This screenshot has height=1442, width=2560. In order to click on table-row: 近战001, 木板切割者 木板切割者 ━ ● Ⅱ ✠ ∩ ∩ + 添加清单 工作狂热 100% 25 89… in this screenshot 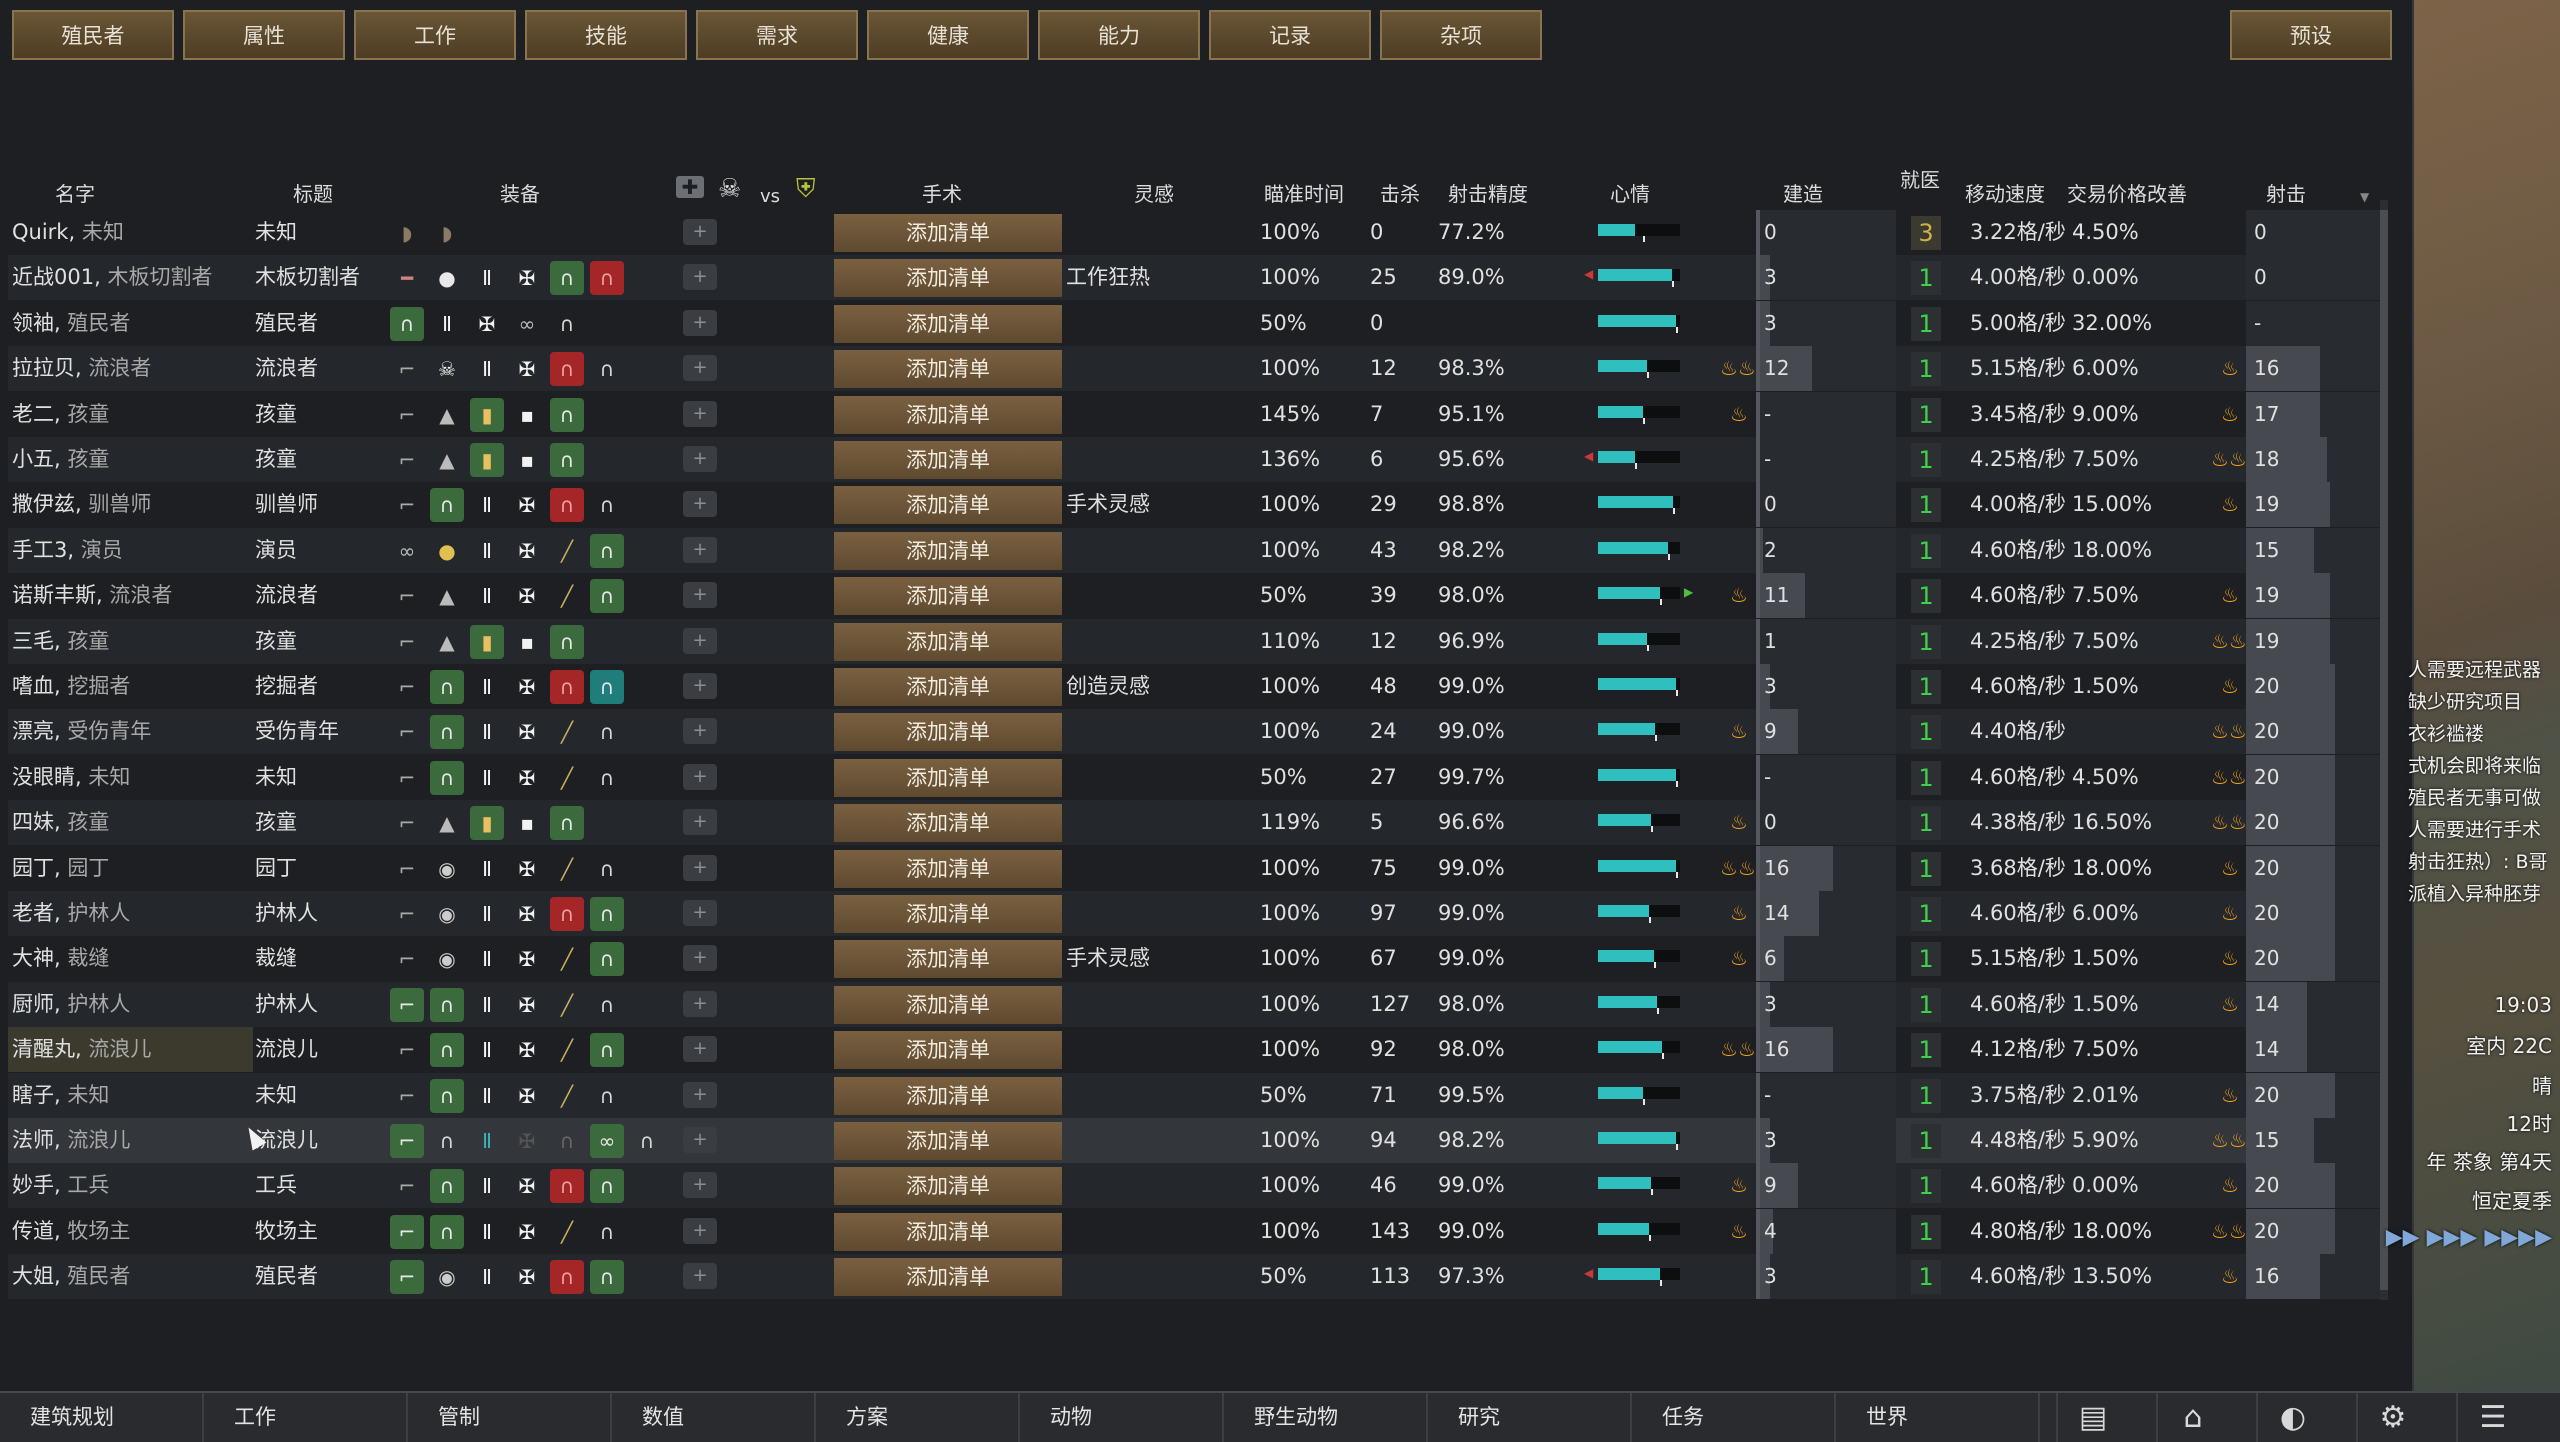, I will do `click(1194, 278)`.